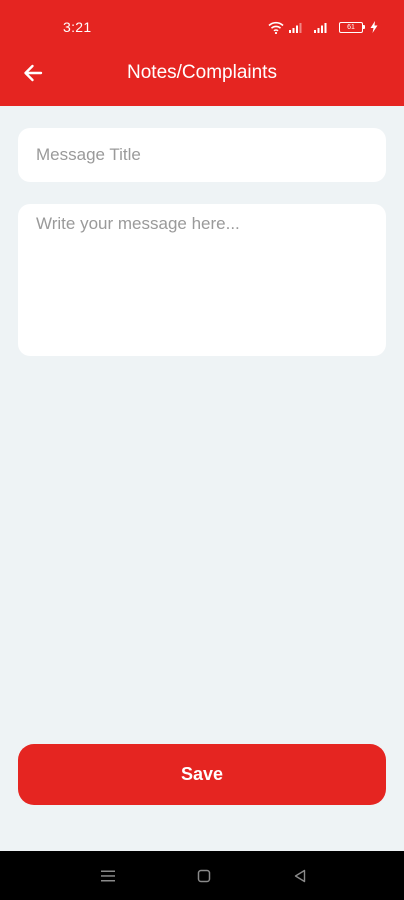  I want to click on status-icons: 61, so click(323, 27).